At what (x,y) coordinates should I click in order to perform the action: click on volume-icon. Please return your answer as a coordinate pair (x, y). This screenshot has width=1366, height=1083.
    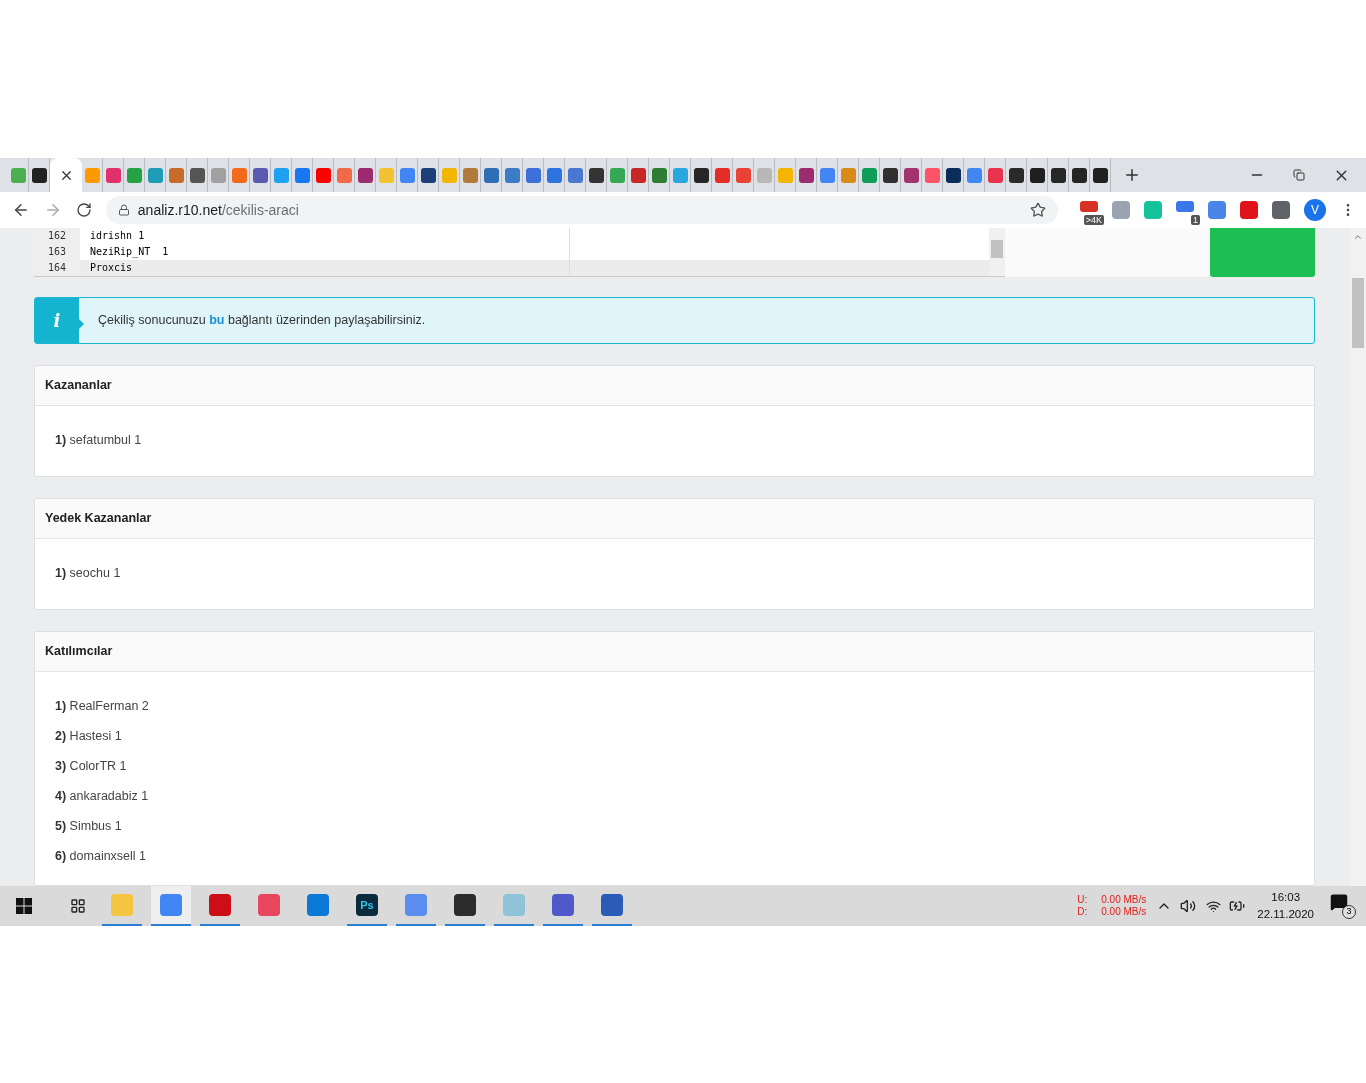
    Looking at the image, I should click on (1188, 906).